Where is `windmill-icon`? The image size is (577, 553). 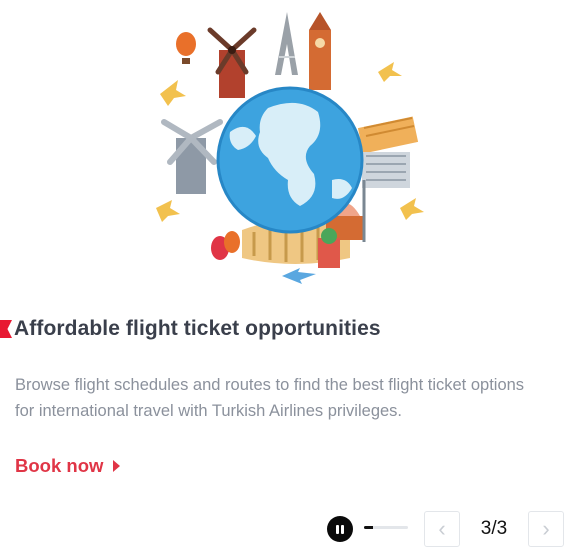 windmill-icon is located at coordinates (232, 62).